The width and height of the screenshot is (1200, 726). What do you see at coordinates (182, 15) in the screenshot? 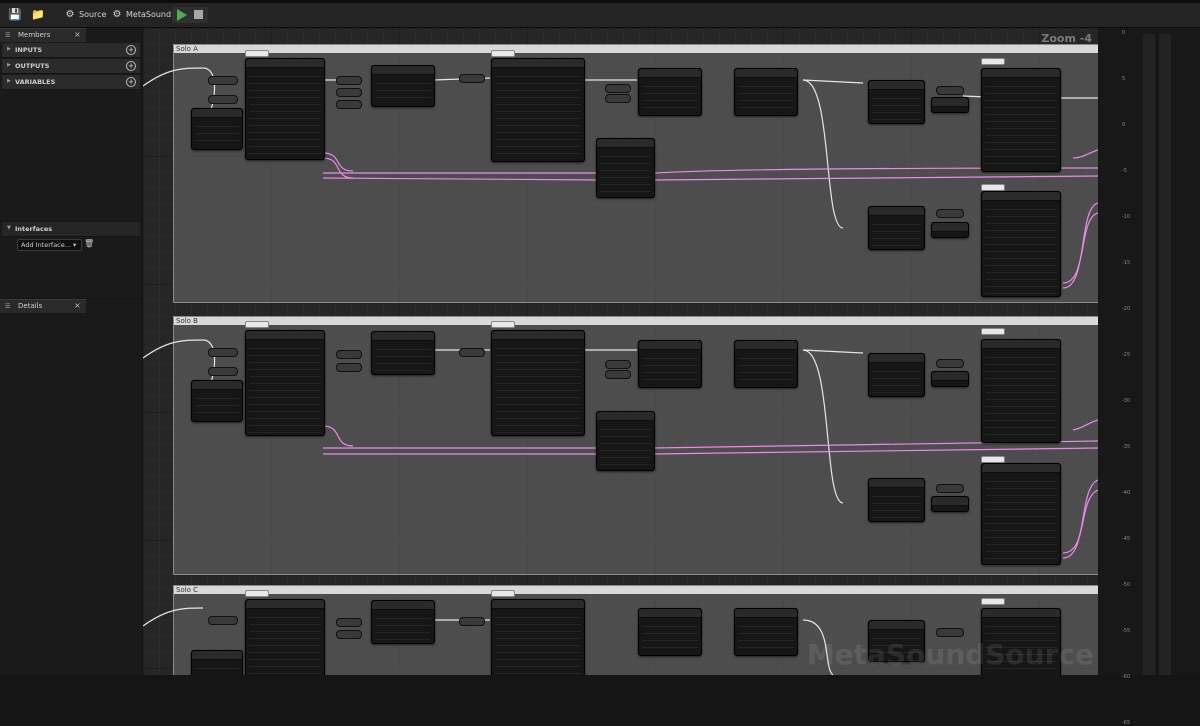
I see `play-icon` at bounding box center [182, 15].